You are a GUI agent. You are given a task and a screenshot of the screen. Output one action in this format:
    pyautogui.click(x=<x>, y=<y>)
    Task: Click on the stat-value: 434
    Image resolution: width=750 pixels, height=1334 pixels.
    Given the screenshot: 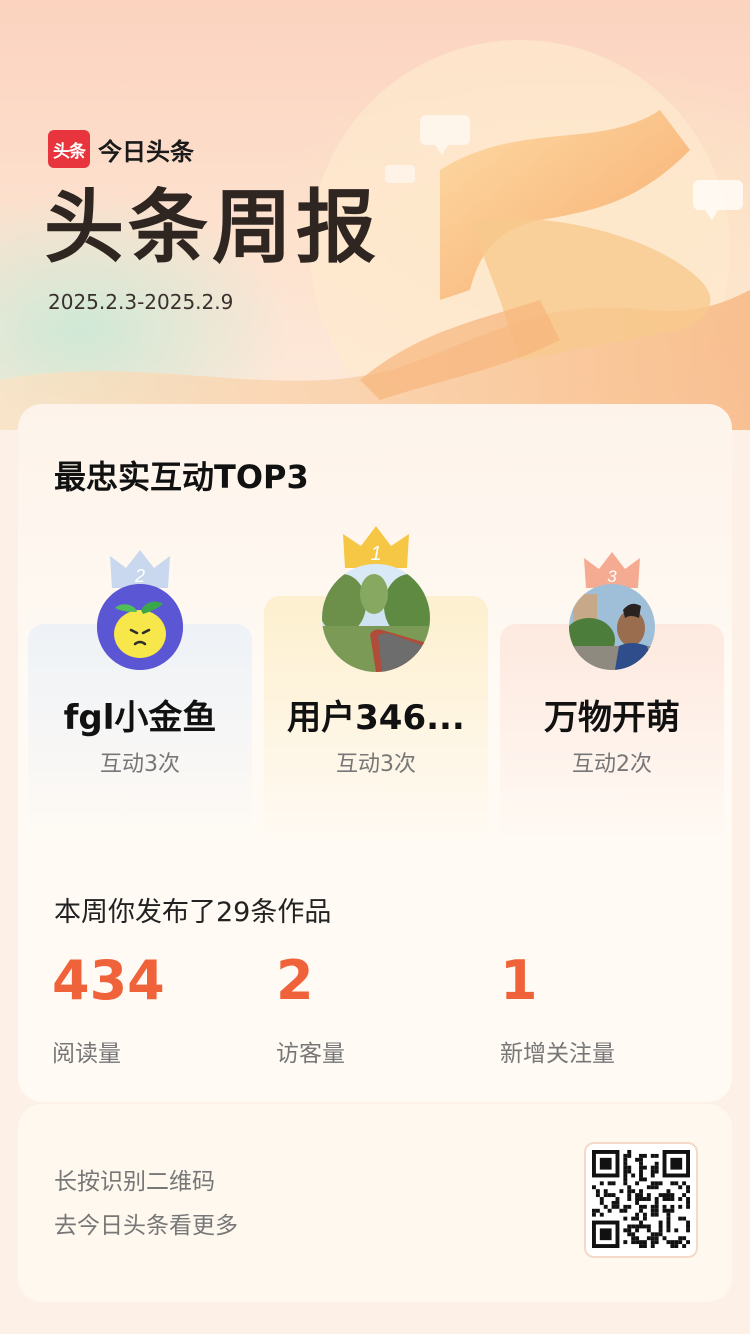 What is the action you would take?
    pyautogui.click(x=108, y=980)
    